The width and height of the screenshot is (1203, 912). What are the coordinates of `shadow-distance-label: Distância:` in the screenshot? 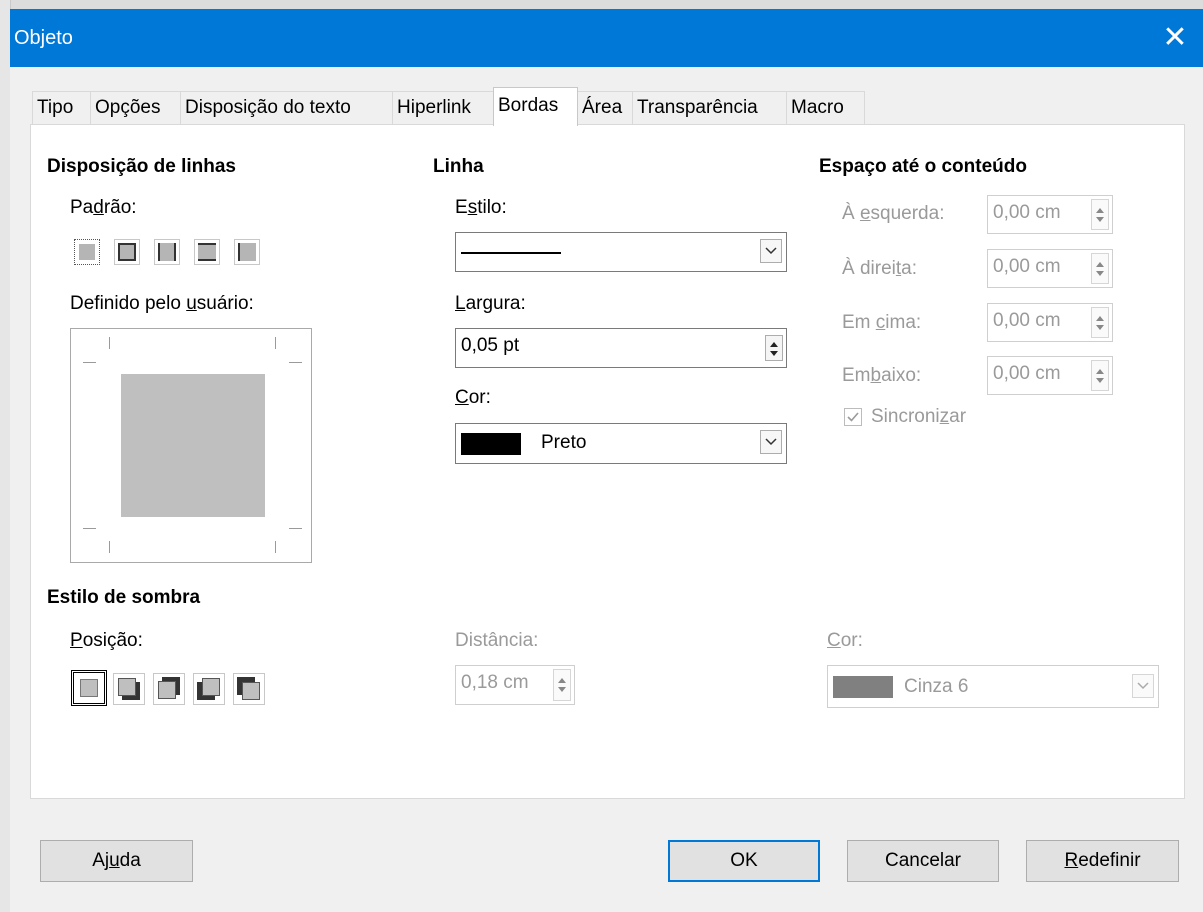 It's located at (497, 640).